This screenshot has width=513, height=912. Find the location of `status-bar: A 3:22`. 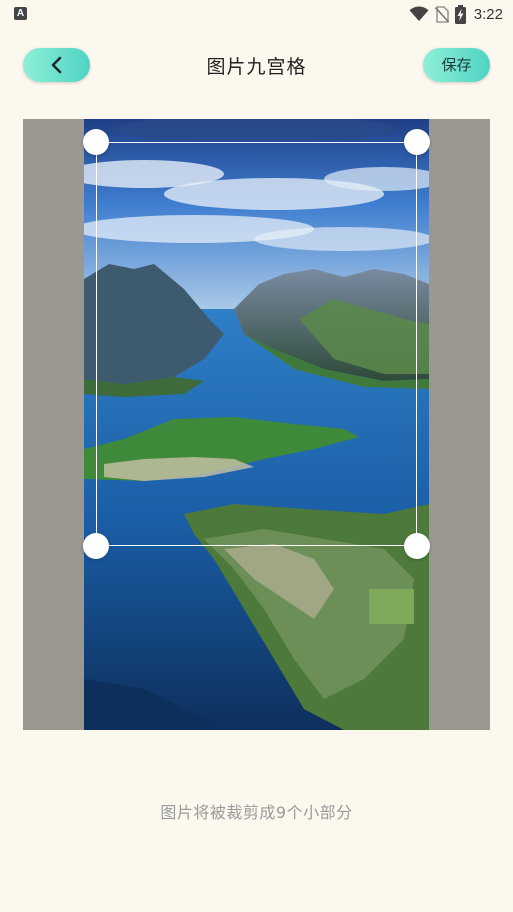

status-bar: A 3:22 is located at coordinates (256, 14).